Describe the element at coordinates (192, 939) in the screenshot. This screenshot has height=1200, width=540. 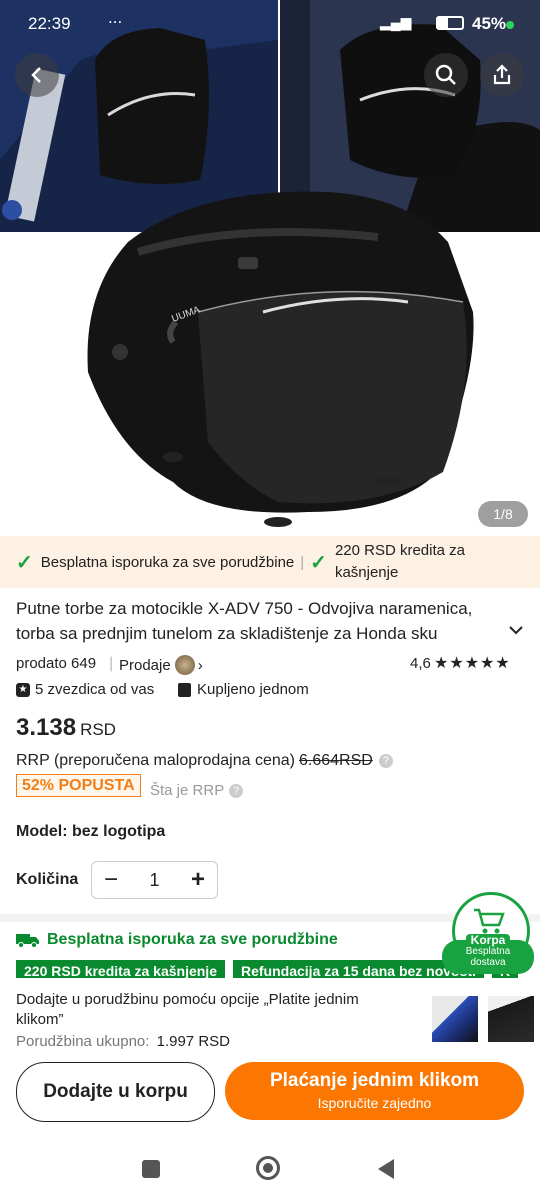
I see `free-shipping-text: Besplatna isporuka za sve porudžbine` at that location.